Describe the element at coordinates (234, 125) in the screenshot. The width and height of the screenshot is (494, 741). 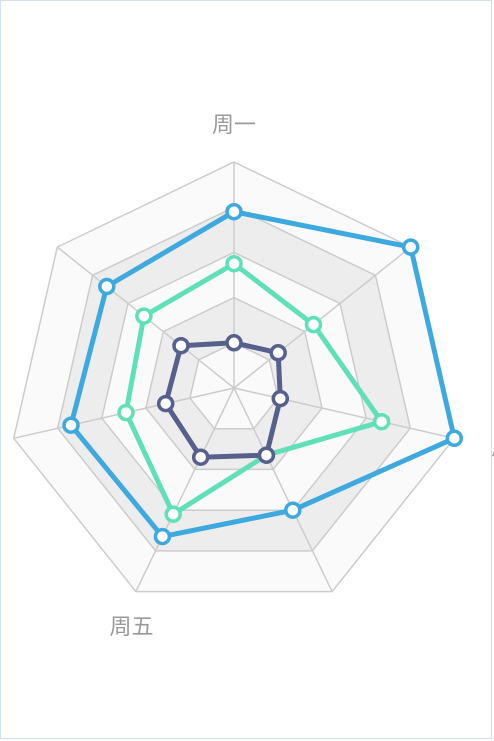
I see `axis-label-0: 周一` at that location.